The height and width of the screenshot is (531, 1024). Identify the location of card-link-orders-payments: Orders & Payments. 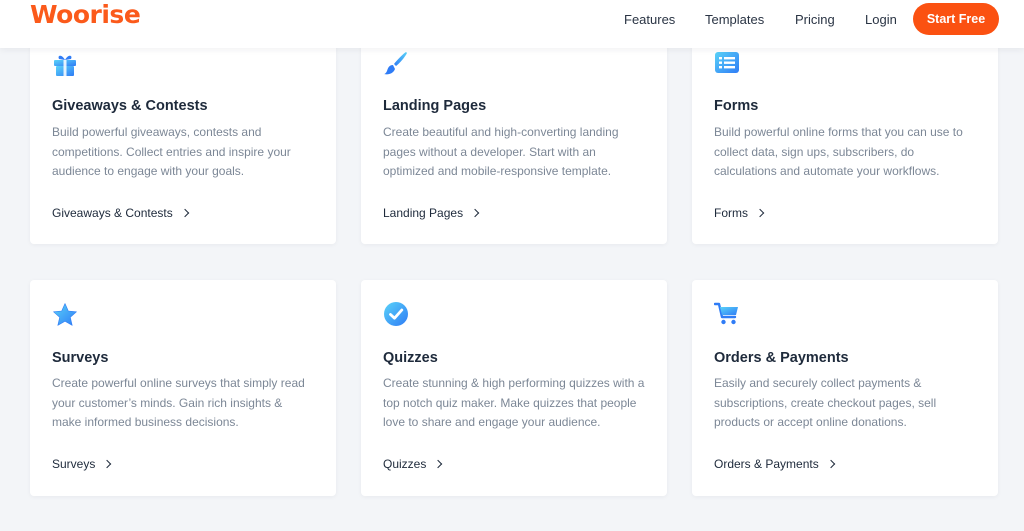
(774, 464).